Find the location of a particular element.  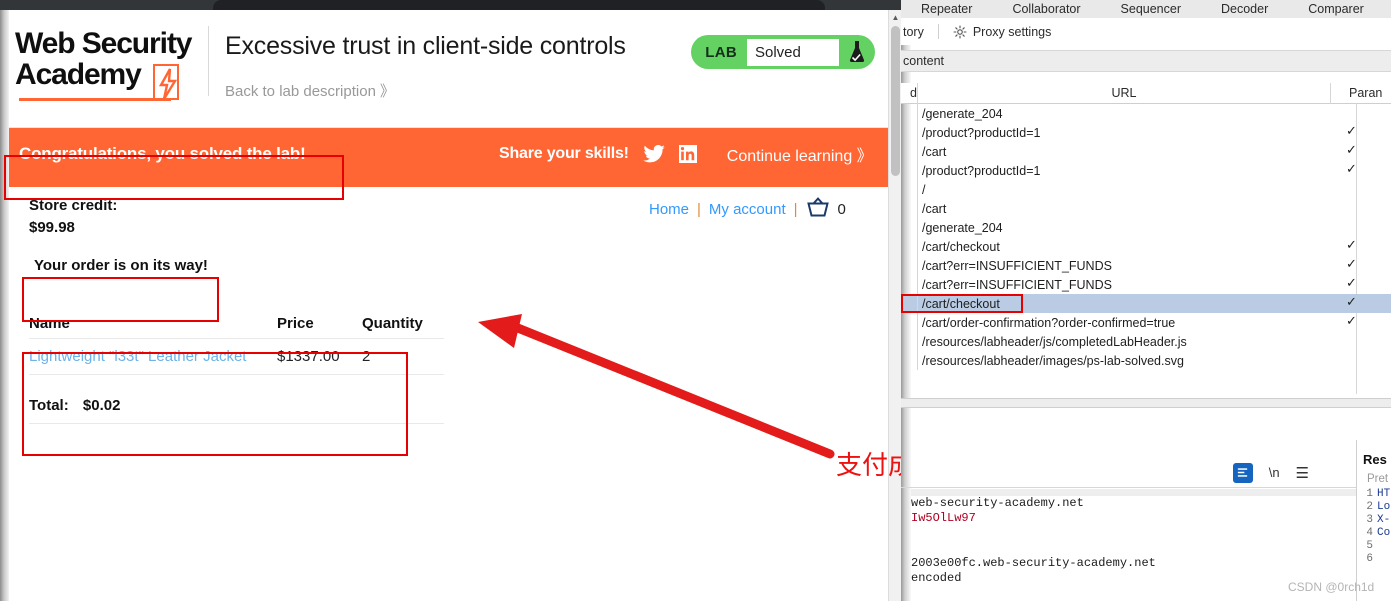

cart-icon is located at coordinates (818, 209).